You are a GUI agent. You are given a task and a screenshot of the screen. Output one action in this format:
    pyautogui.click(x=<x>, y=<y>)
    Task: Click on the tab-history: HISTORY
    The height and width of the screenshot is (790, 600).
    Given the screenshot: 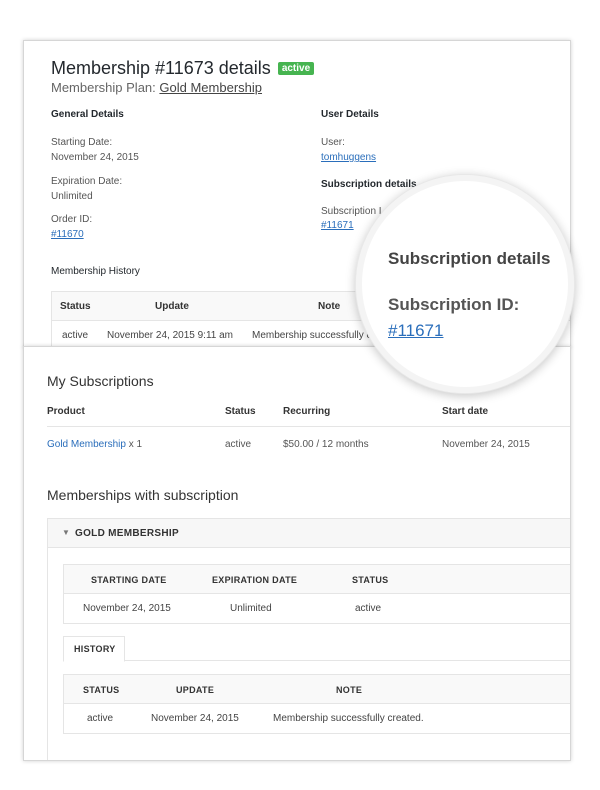 What is the action you would take?
    pyautogui.click(x=94, y=649)
    